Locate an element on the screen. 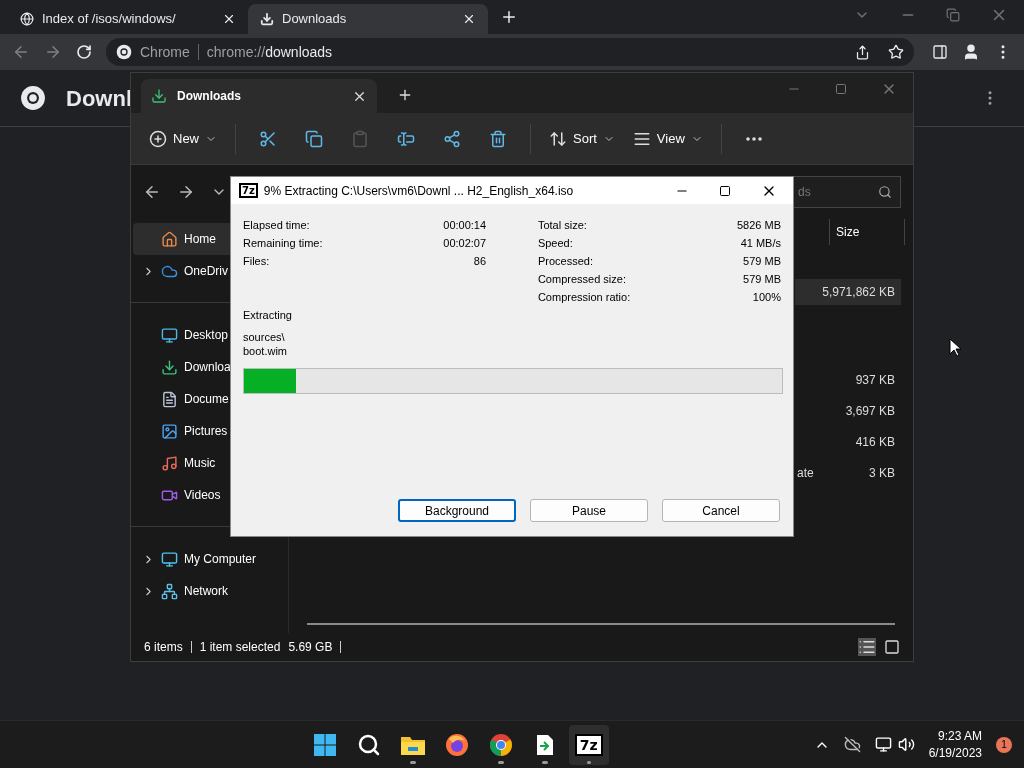 Image resolution: width=1024 pixels, height=768 pixels. clock-date: 6/19/2023 is located at coordinates (955, 753).